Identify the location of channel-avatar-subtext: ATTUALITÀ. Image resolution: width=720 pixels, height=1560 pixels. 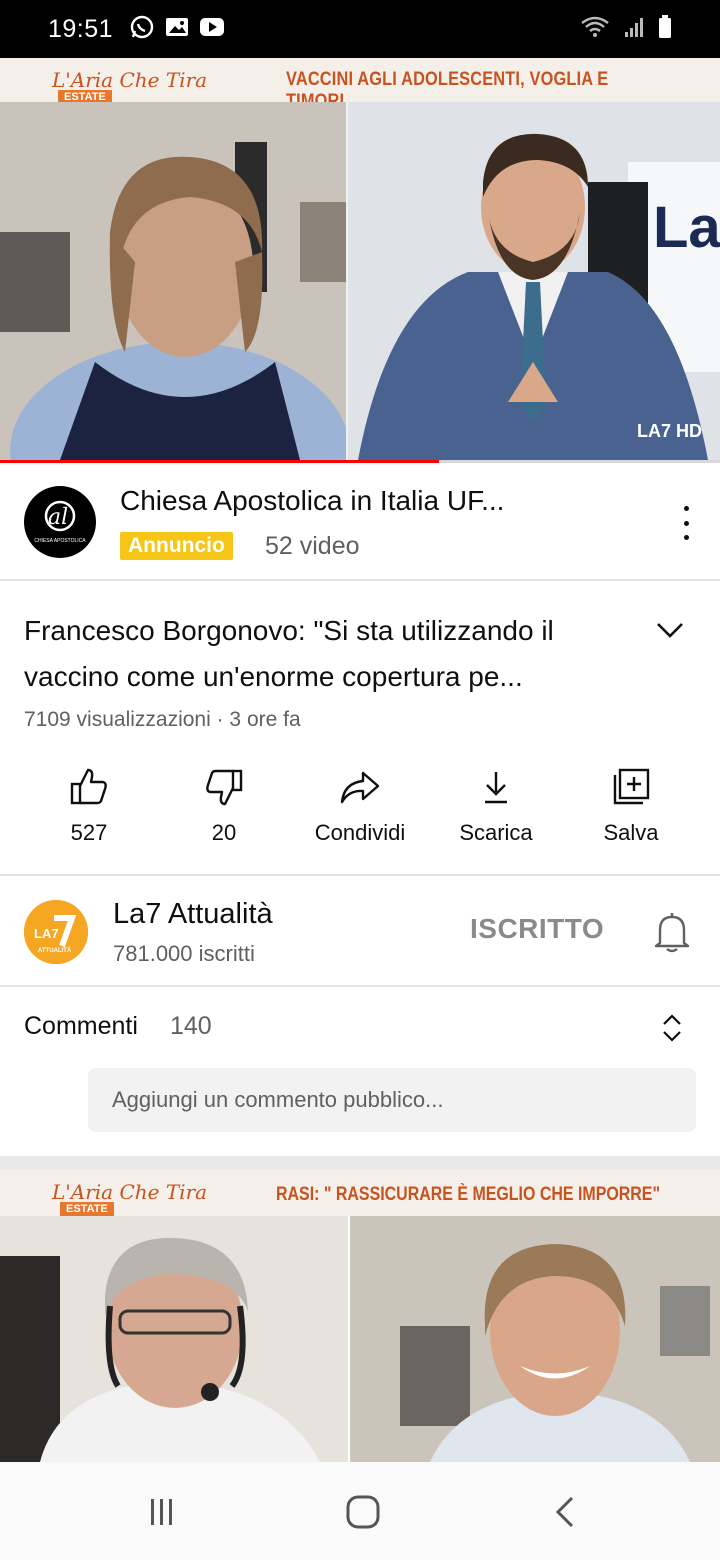
(55, 950).